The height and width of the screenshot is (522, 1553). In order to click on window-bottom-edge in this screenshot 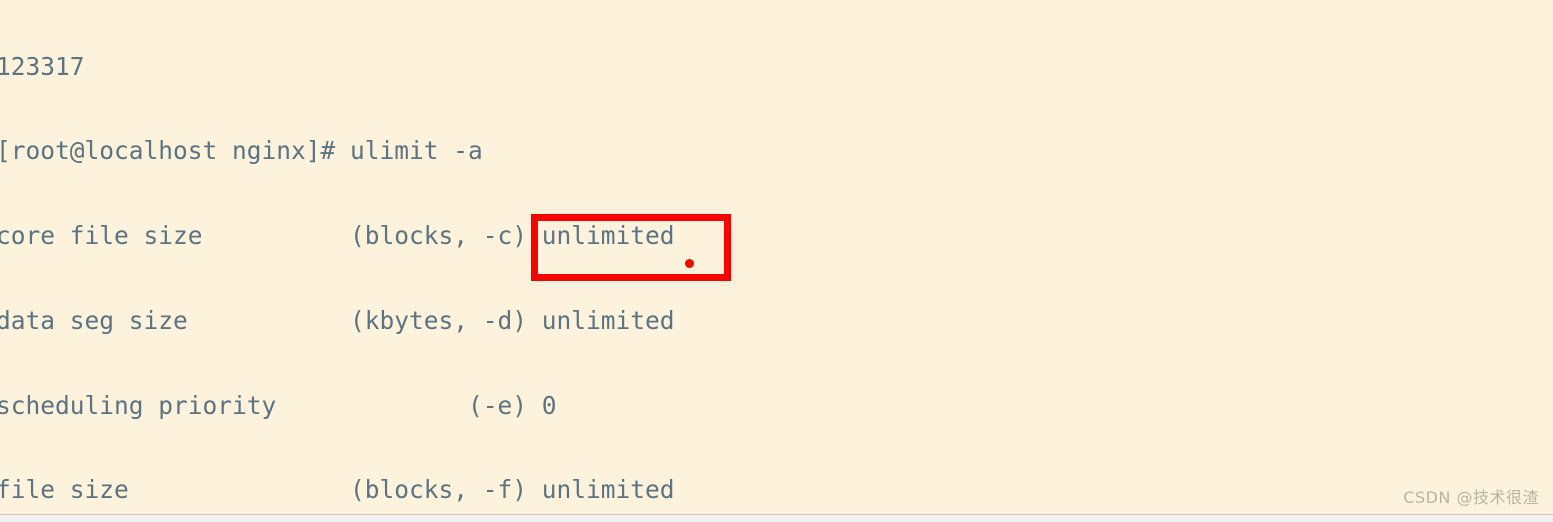, I will do `click(776, 518)`.